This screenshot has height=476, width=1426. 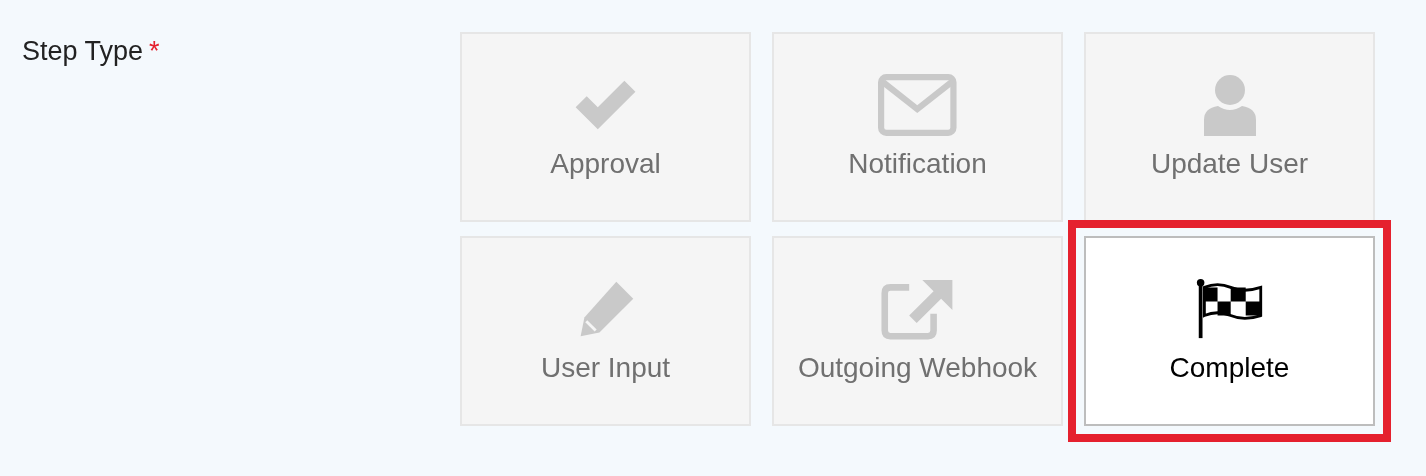 What do you see at coordinates (917, 105) in the screenshot?
I see `envelope-icon` at bounding box center [917, 105].